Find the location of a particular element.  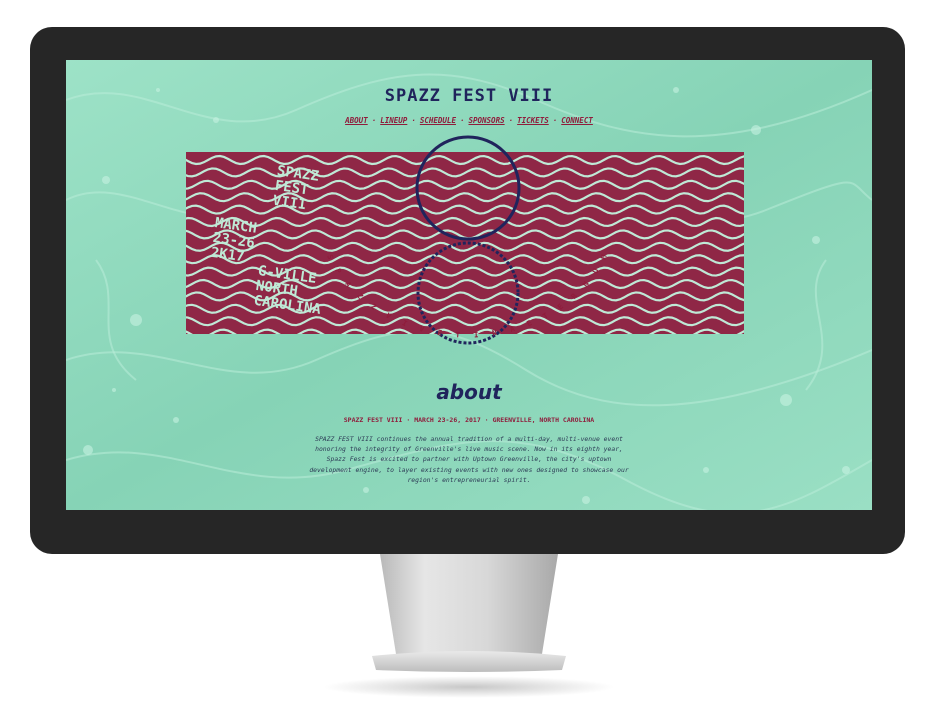

about-heading: about is located at coordinates (469, 392).